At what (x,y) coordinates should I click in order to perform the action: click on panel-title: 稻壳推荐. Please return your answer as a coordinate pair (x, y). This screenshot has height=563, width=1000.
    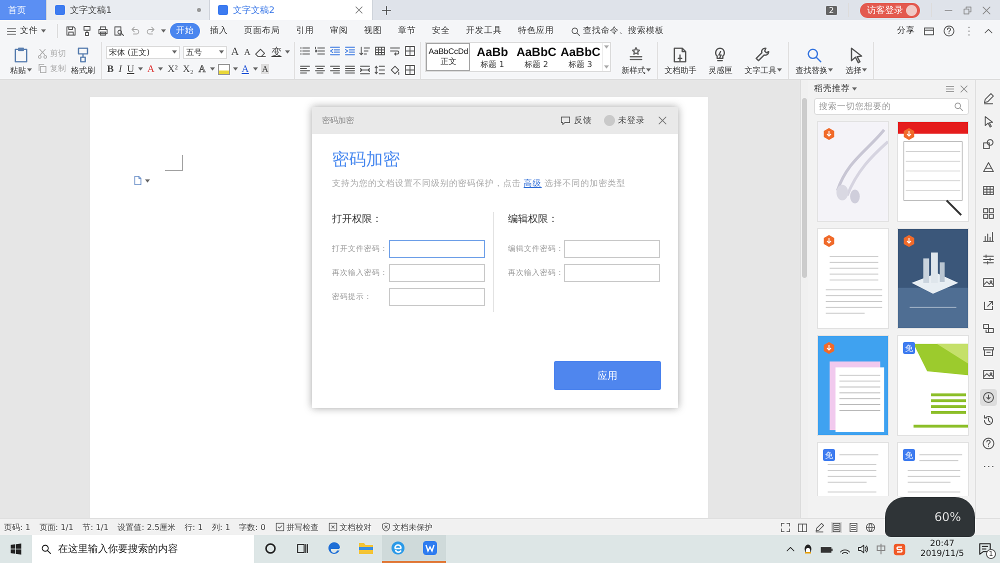
    Looking at the image, I should click on (835, 89).